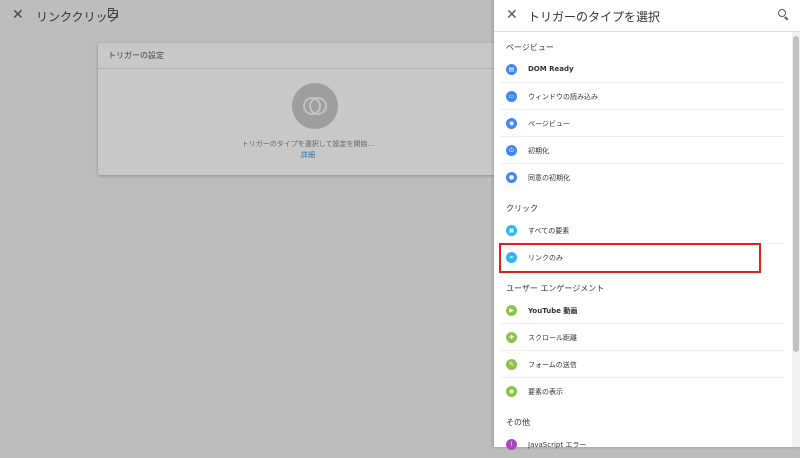 Image resolution: width=800 pixels, height=458 pixels. I want to click on trigger-item-label: DOM Ready, so click(551, 69).